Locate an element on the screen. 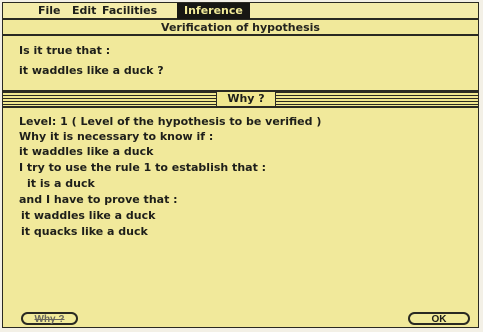  question-prompt: Is it true that : is located at coordinates (65, 50).